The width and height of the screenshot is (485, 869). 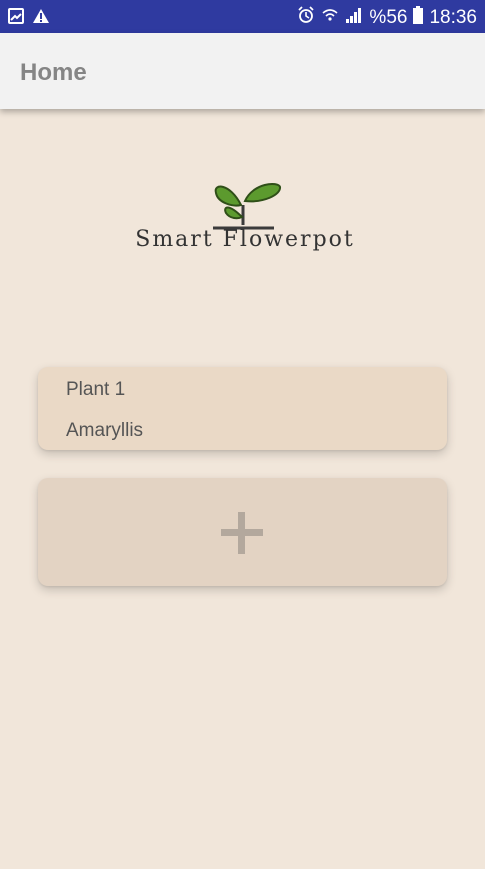 I want to click on plant-name: Plant 1, so click(x=96, y=389).